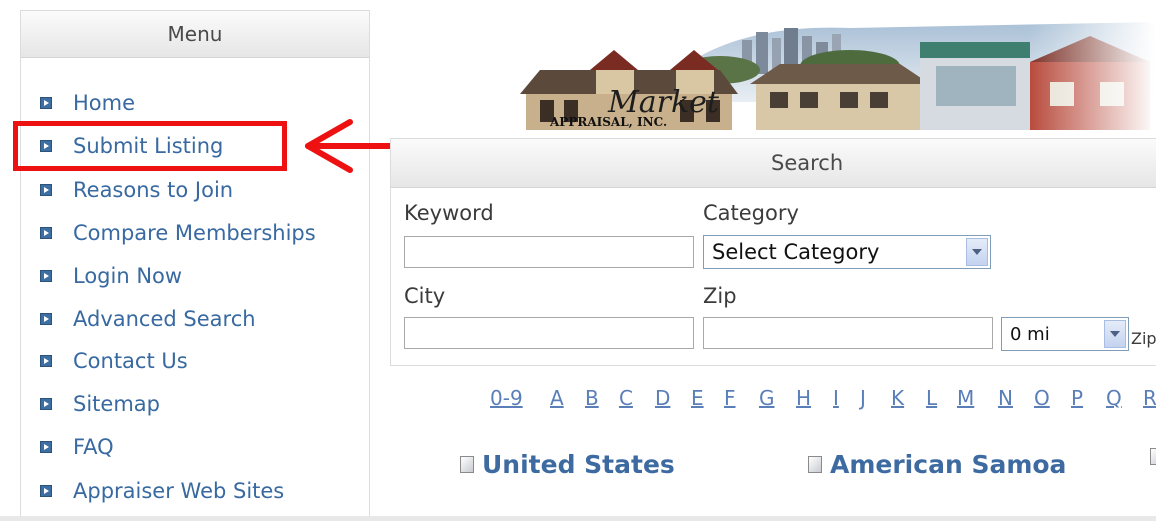 The width and height of the screenshot is (1156, 521). What do you see at coordinates (1149, 398) in the screenshot?
I see `alpha-link-r: R` at bounding box center [1149, 398].